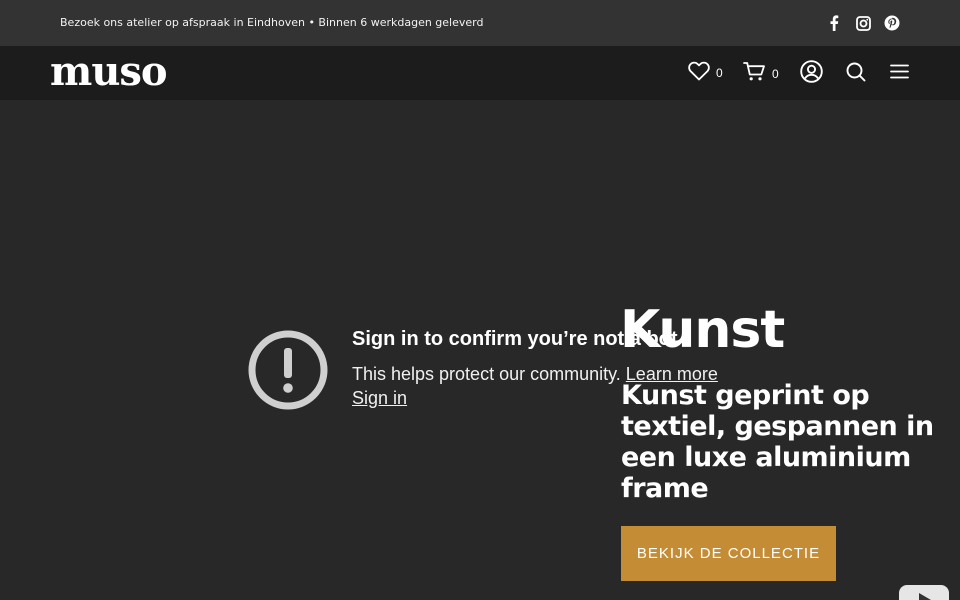 Image resolution: width=960 pixels, height=600 pixels. Describe the element at coordinates (486, 374) in the screenshot. I see `video-signin-message: This helps protect our community.` at that location.